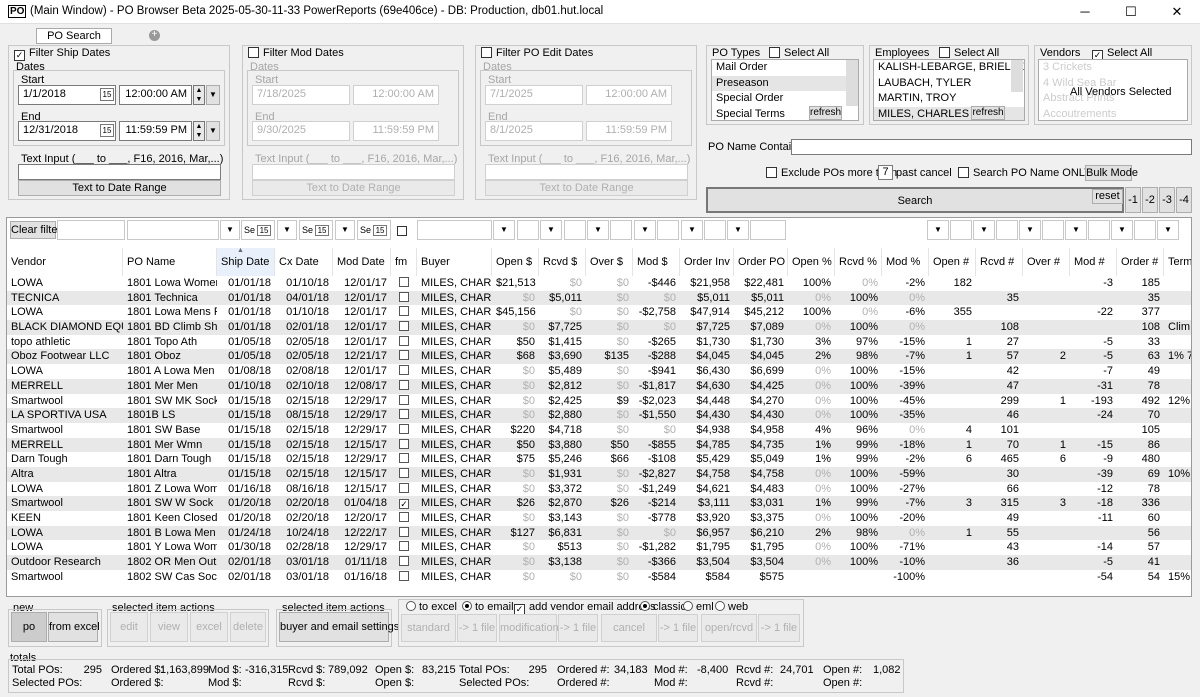 The image size is (1200, 697). Describe the element at coordinates (578, 628) in the screenshot. I see `modification-1-file-button: -> 1 file` at that location.